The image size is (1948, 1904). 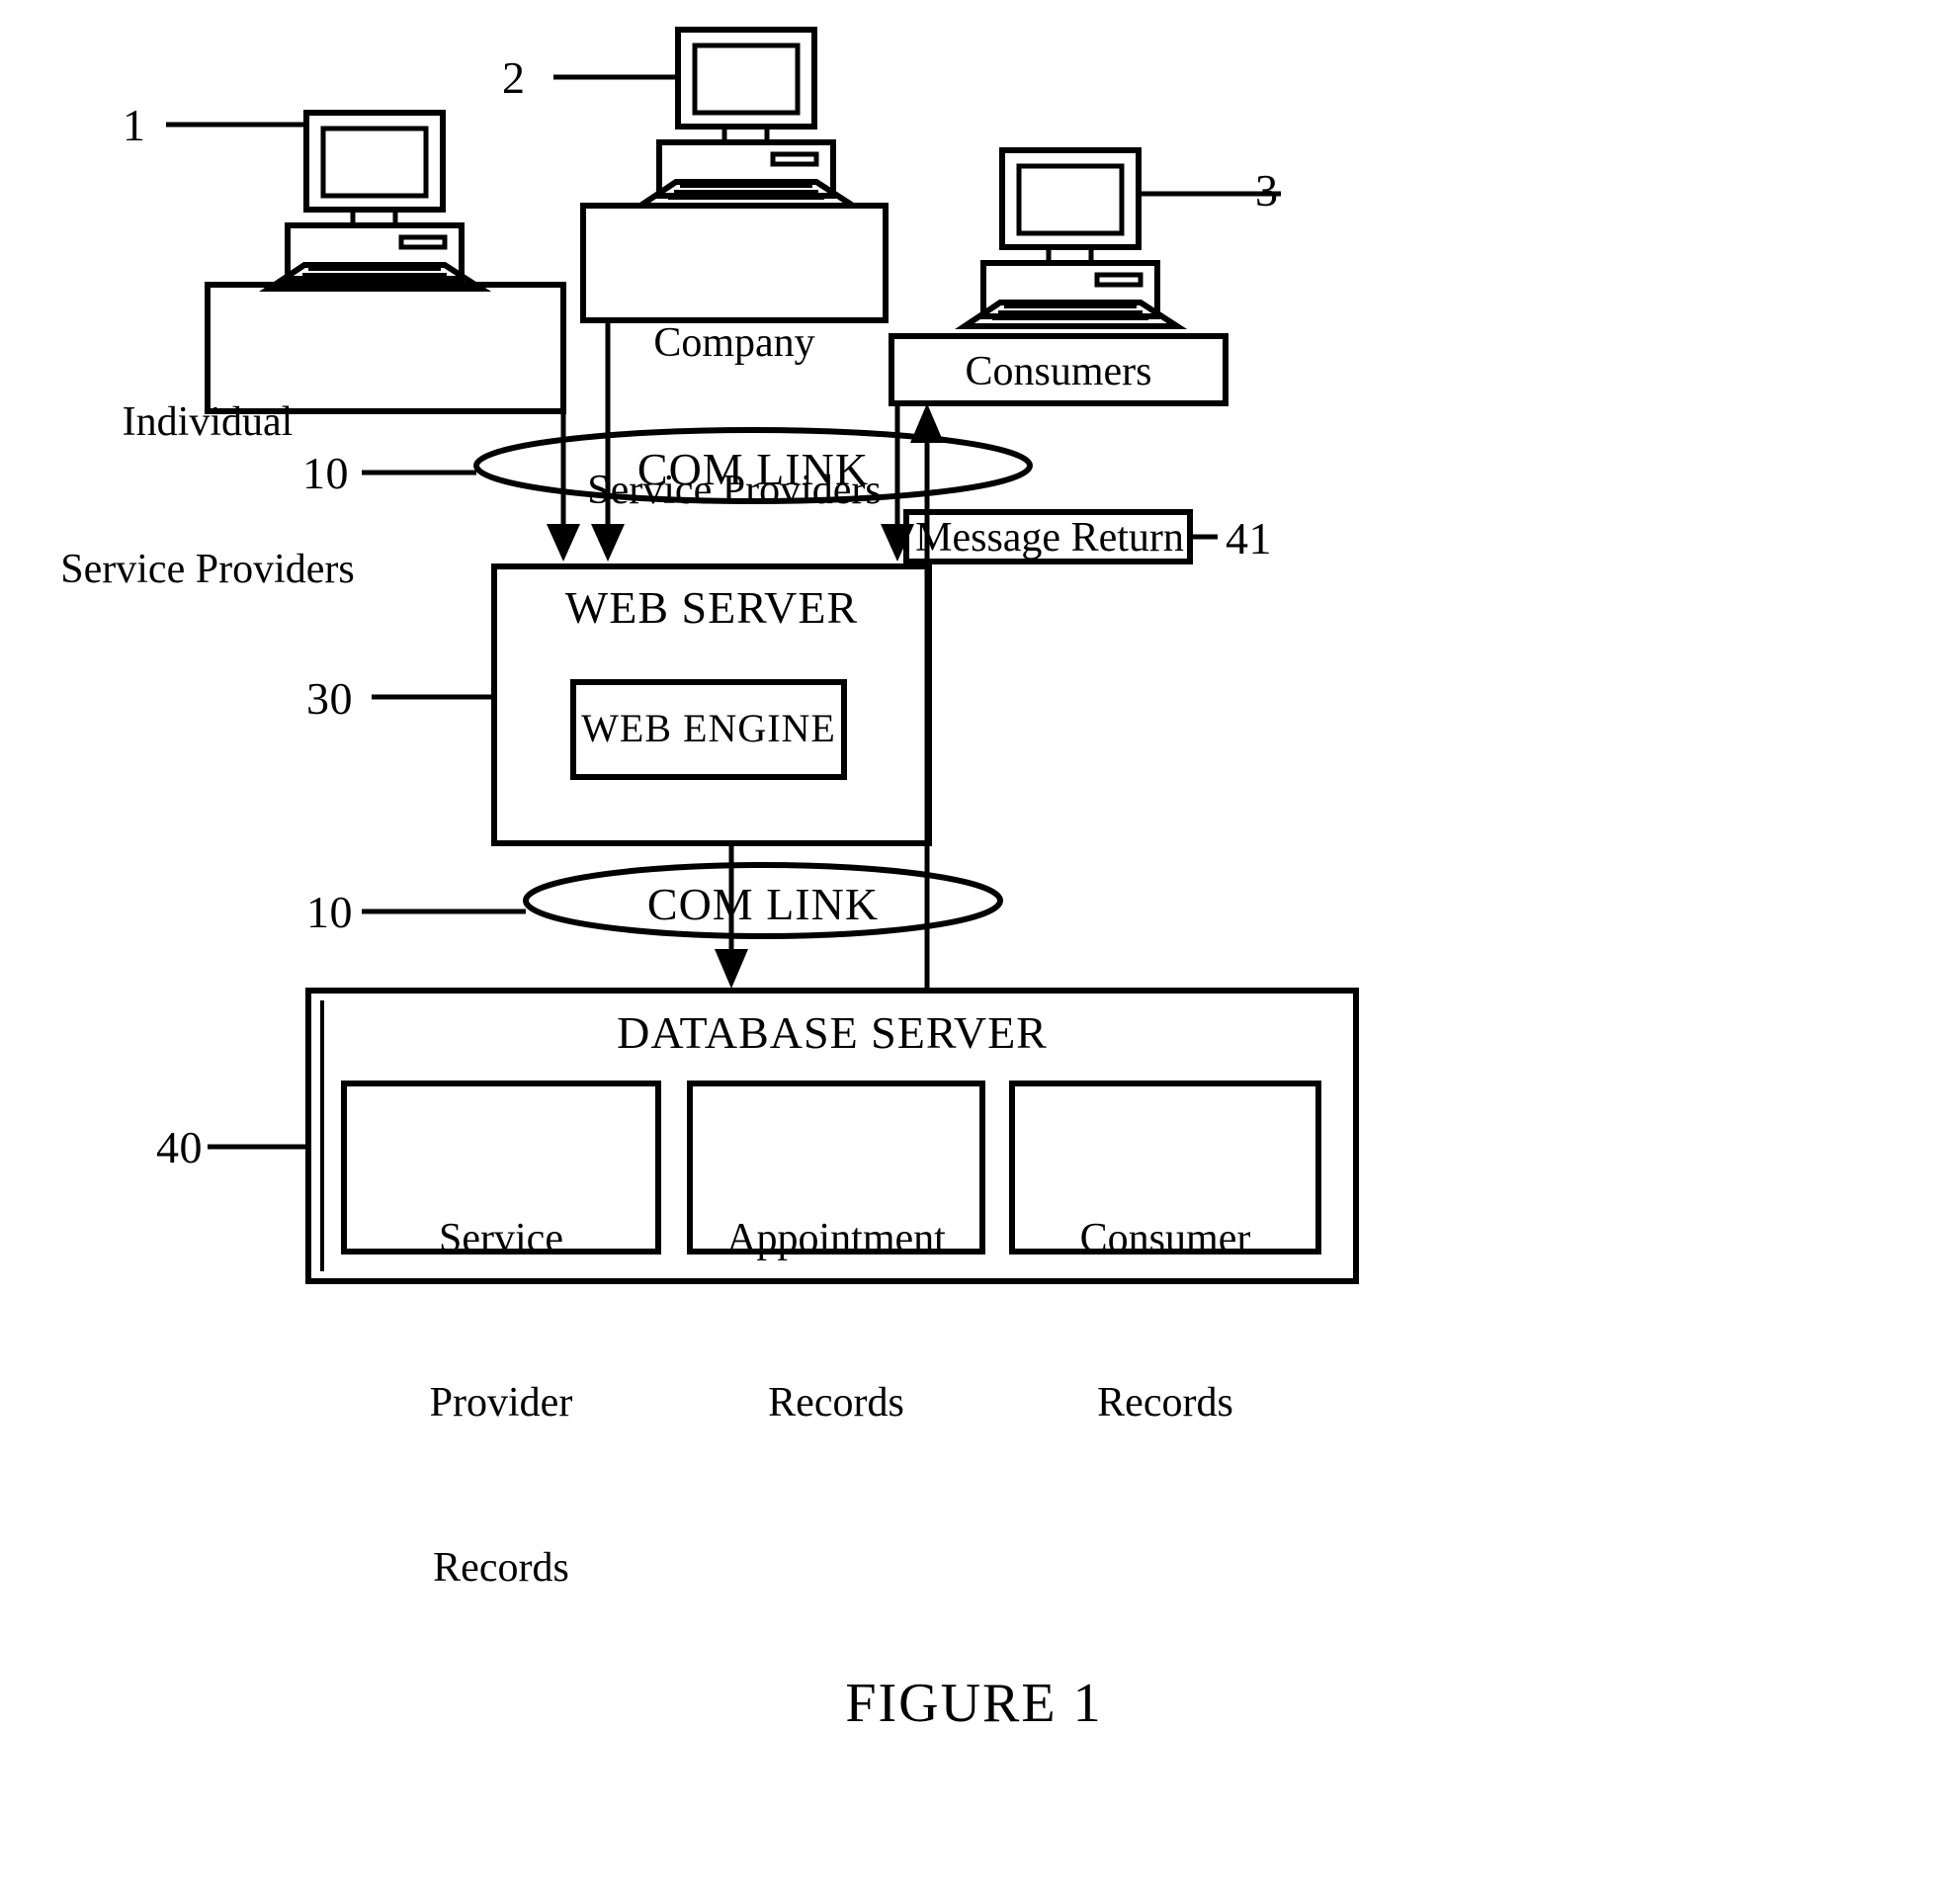 I want to click on label-appointment-records: Appointment Records, so click(x=836, y=1321).